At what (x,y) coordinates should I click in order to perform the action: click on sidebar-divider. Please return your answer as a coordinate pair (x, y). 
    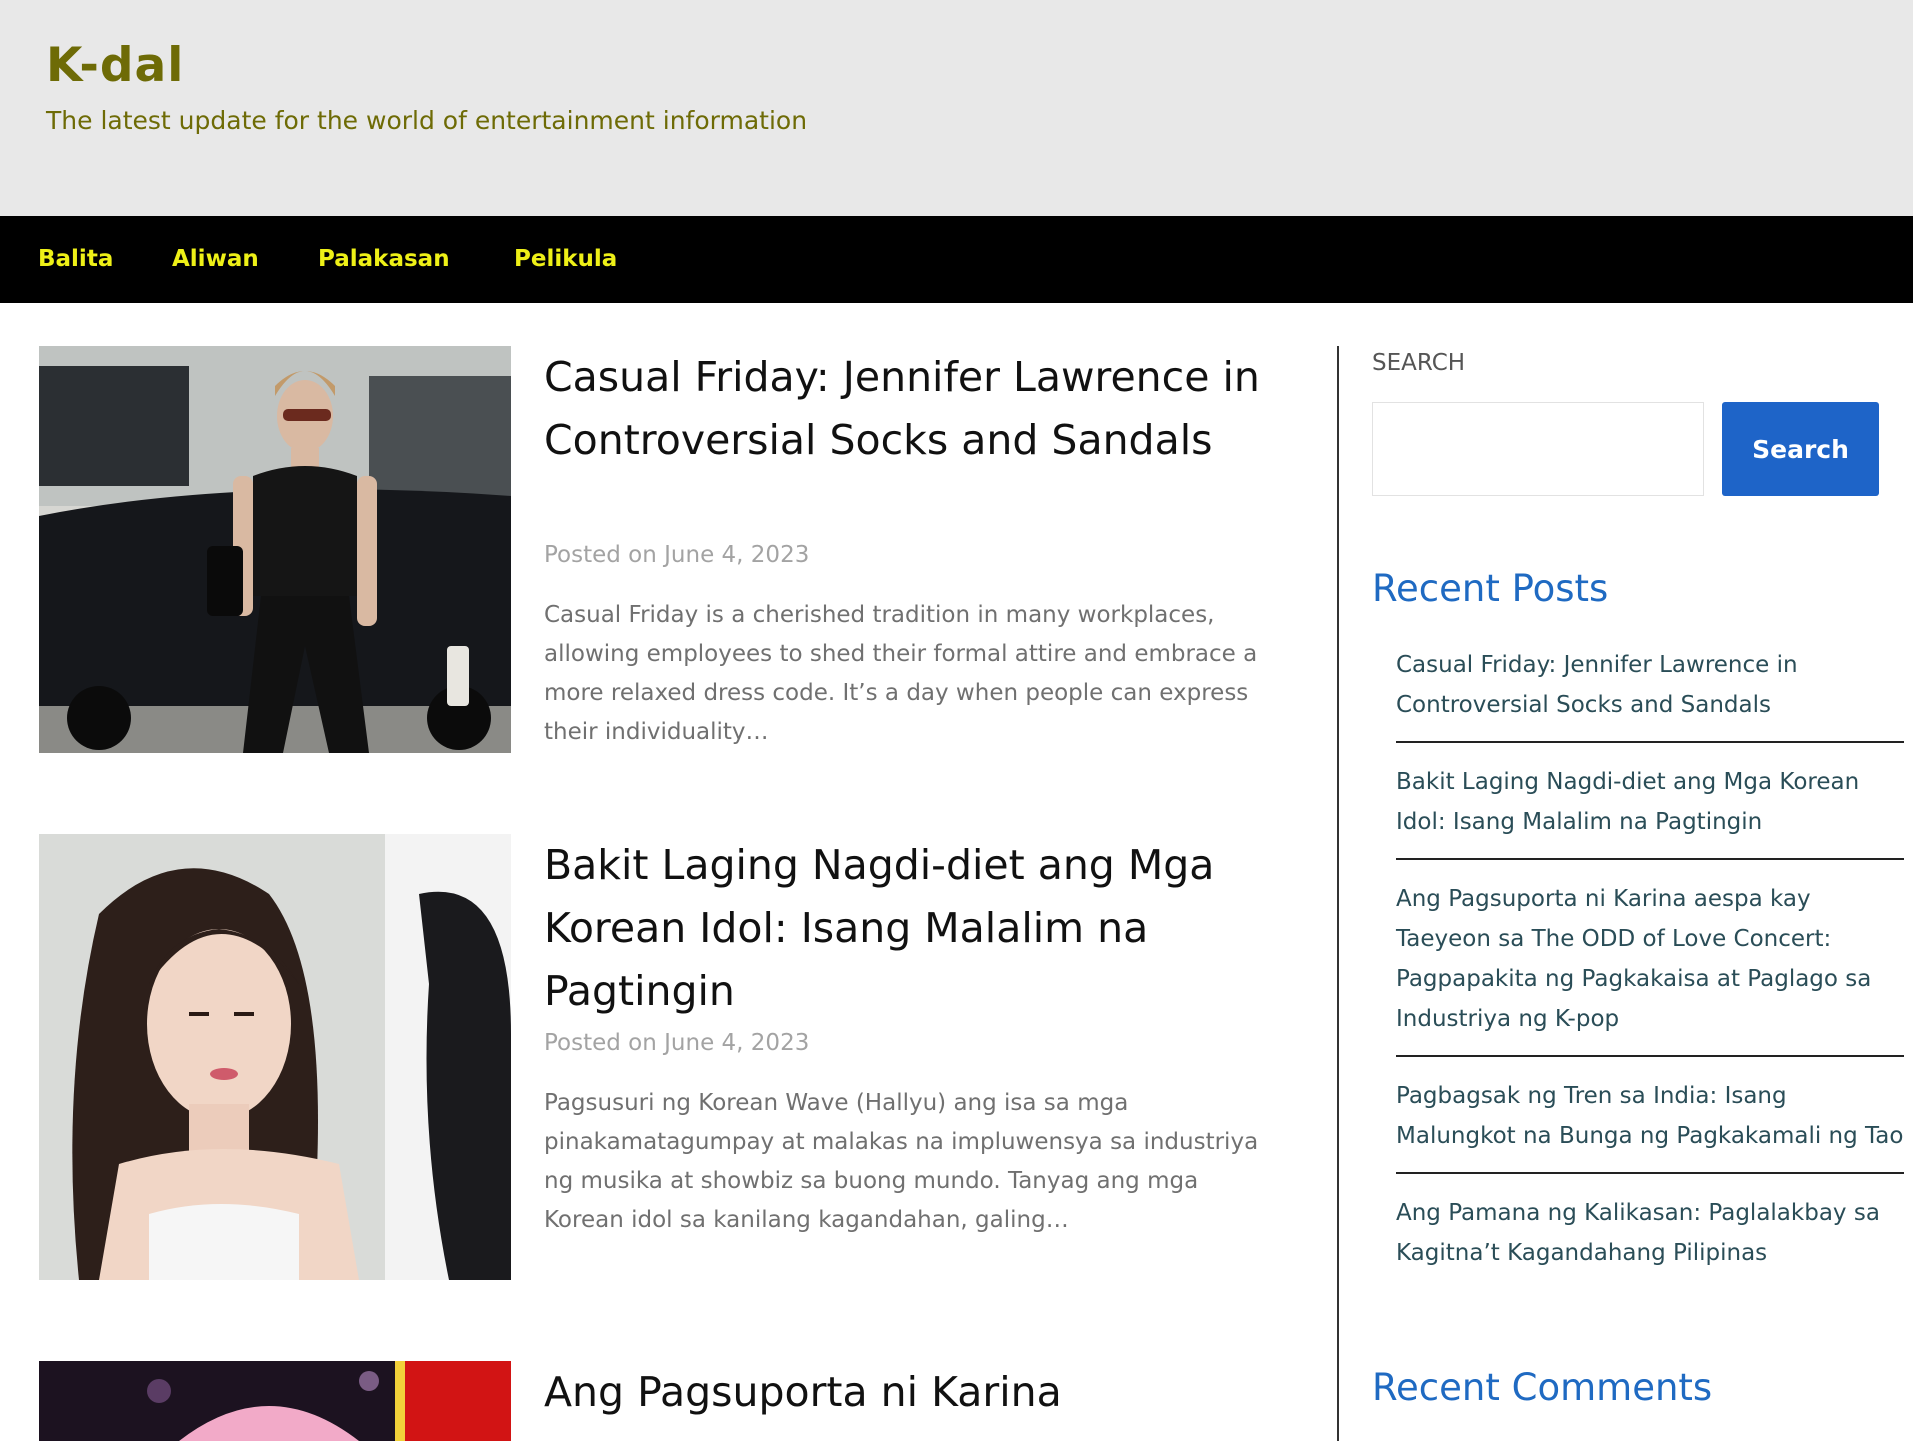
    Looking at the image, I should click on (1338, 893).